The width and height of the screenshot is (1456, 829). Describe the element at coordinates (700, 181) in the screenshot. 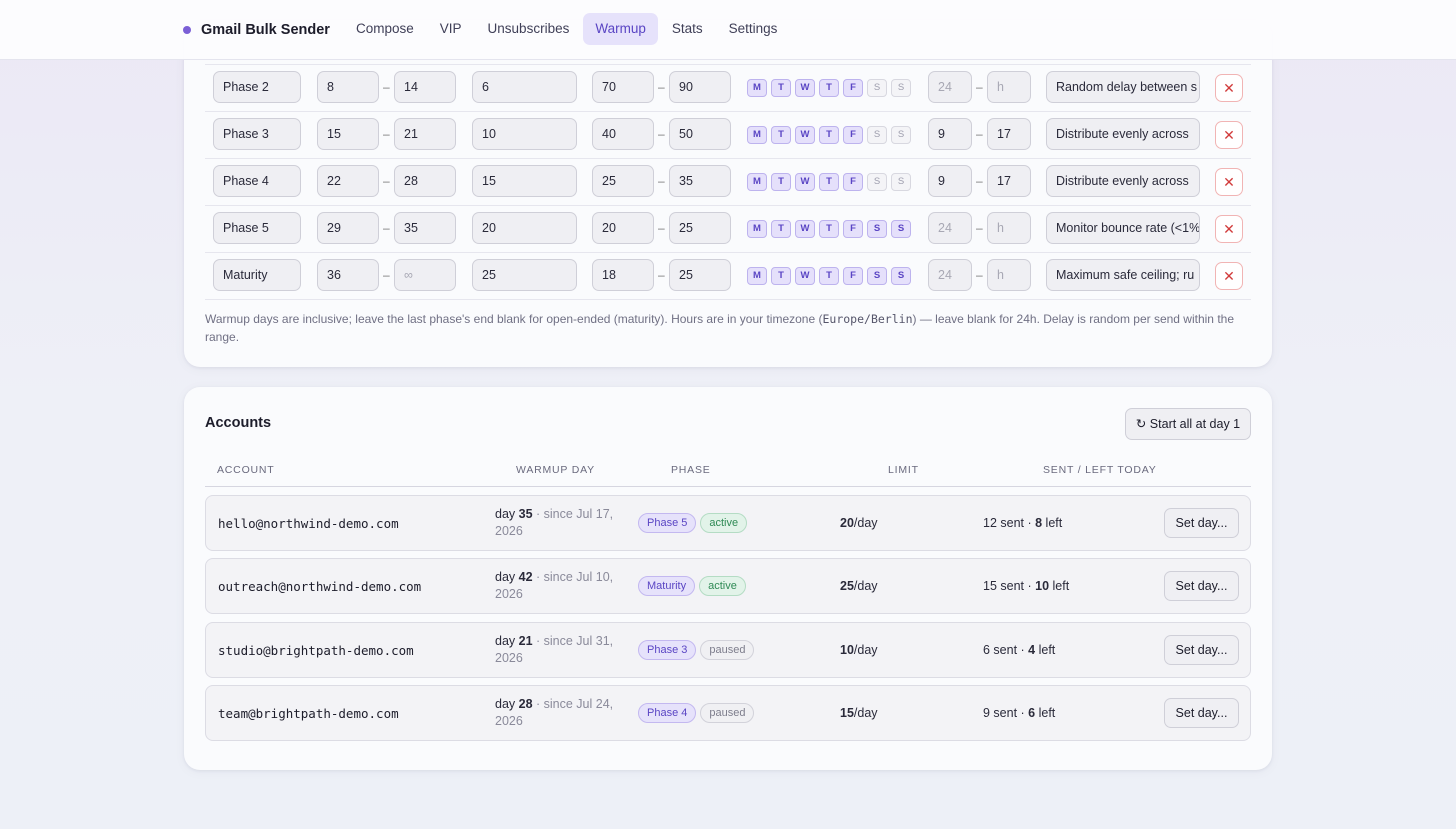

I see `delay-max-input: 35` at that location.